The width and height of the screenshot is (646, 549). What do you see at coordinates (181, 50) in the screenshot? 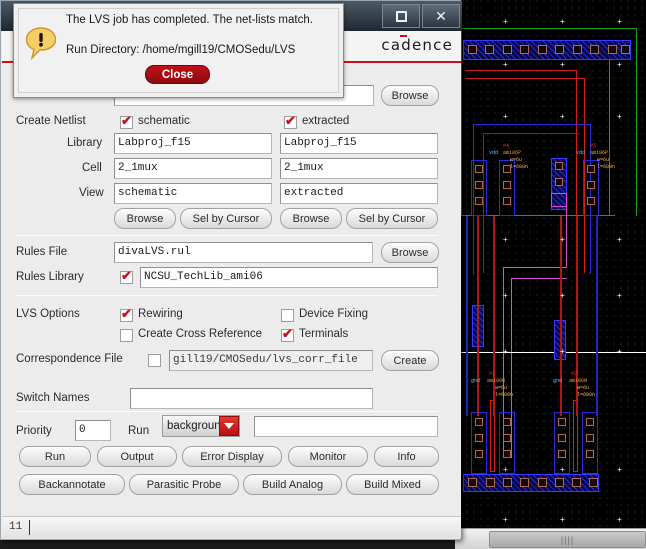
I see `dialog-message-line-2: Run Directory: /home/mgill19/CMOSedu/LVS` at bounding box center [181, 50].